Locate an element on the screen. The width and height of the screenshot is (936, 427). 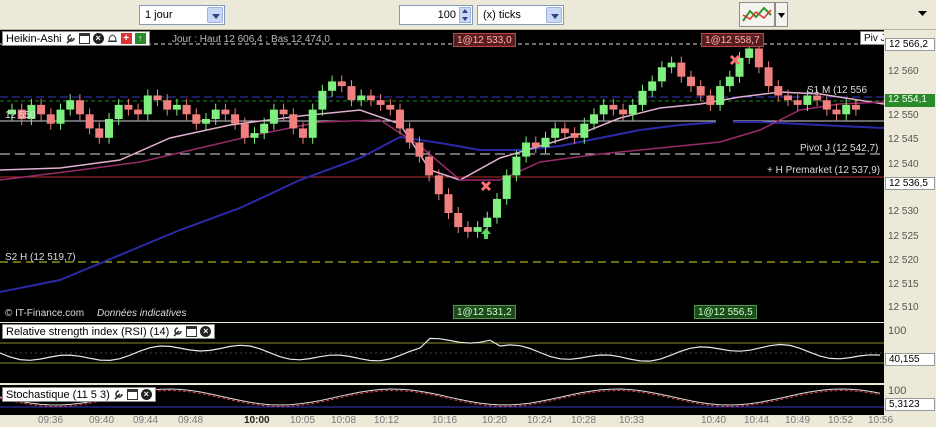
toolbar-menu-dropdown is located at coordinates (922, 13).